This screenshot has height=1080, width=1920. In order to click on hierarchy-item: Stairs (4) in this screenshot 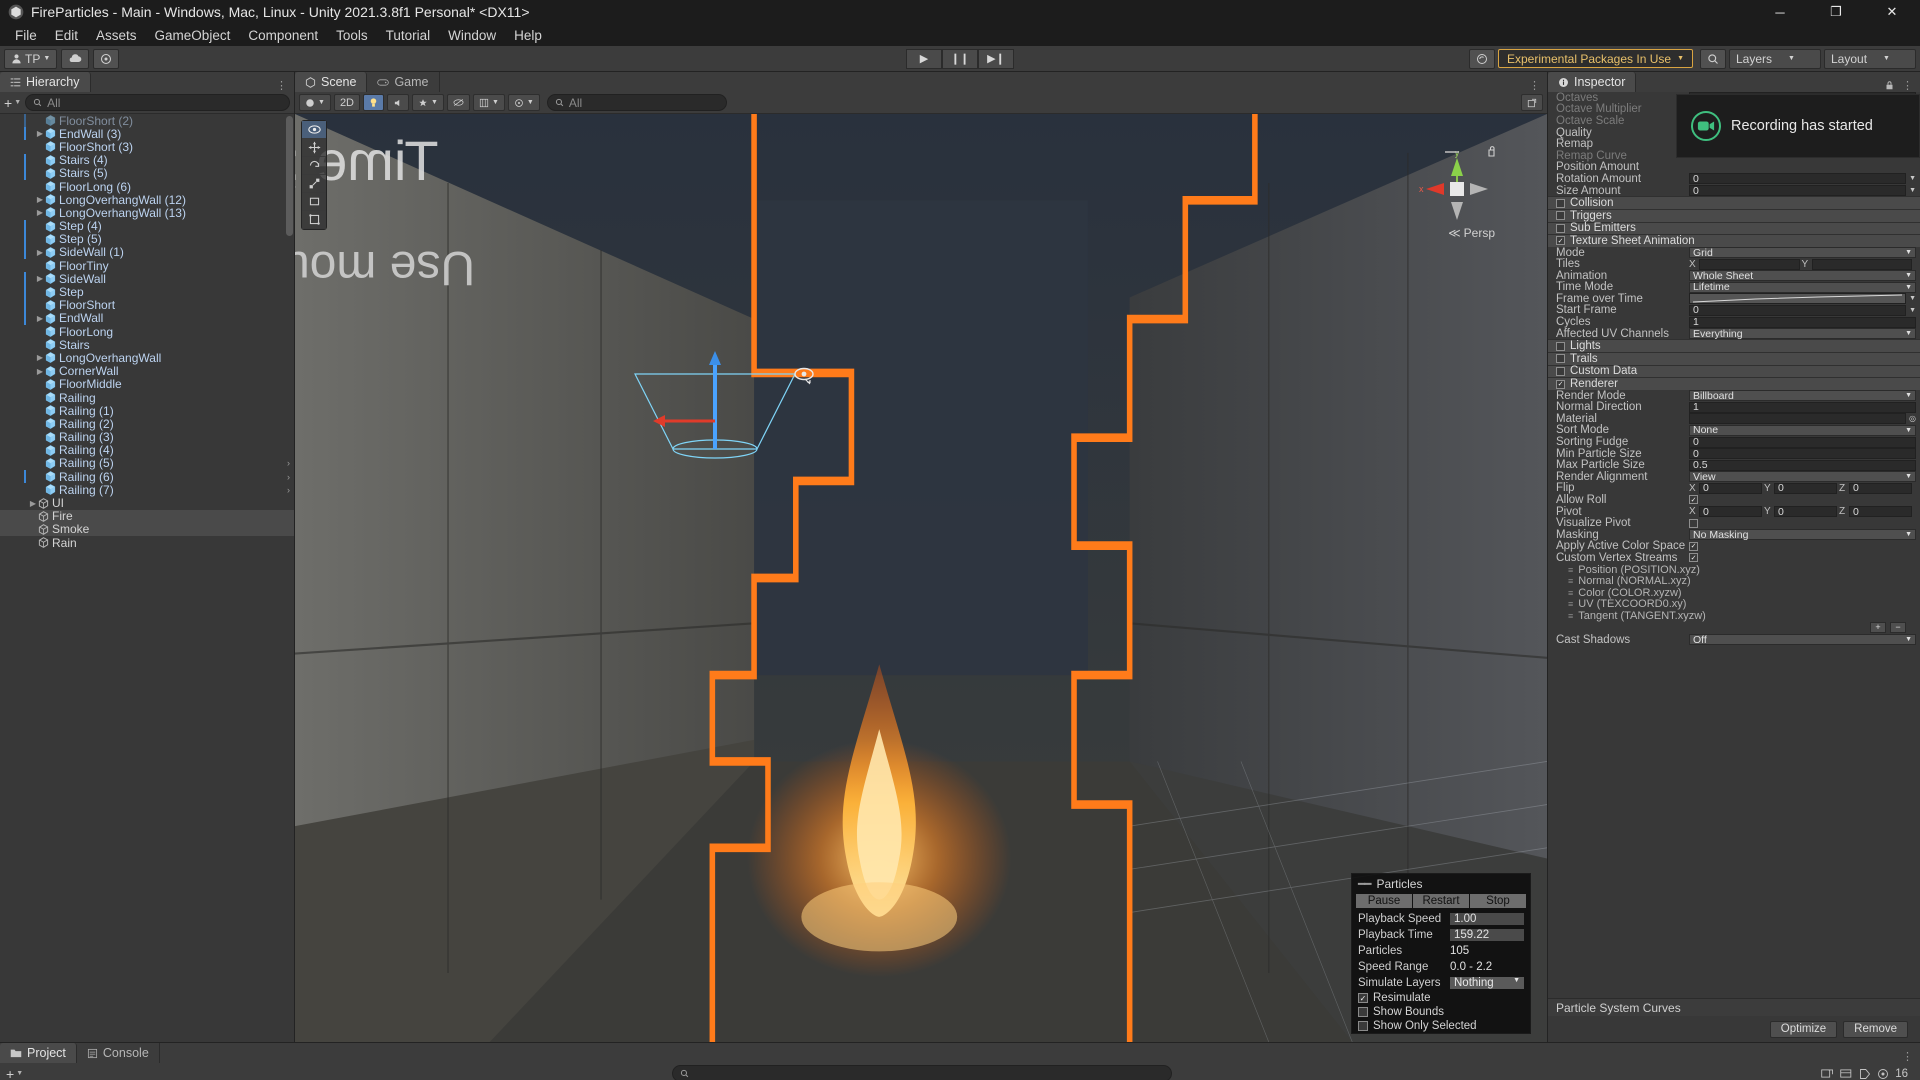, I will do `click(147, 160)`.